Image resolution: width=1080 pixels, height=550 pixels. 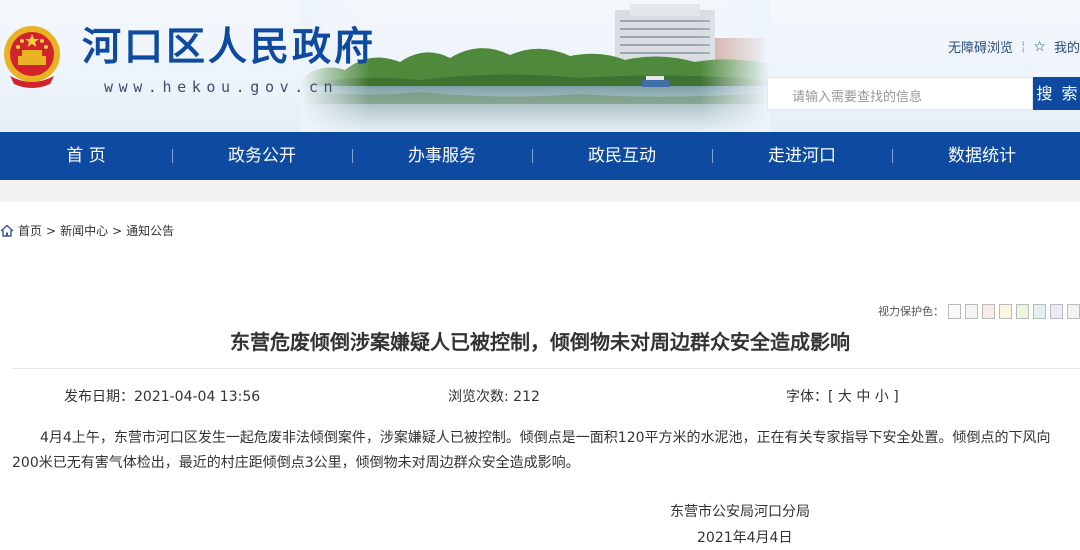 I want to click on breadcrumb: 首页 > 新闻中心 > 通知公告, so click(x=87, y=230).